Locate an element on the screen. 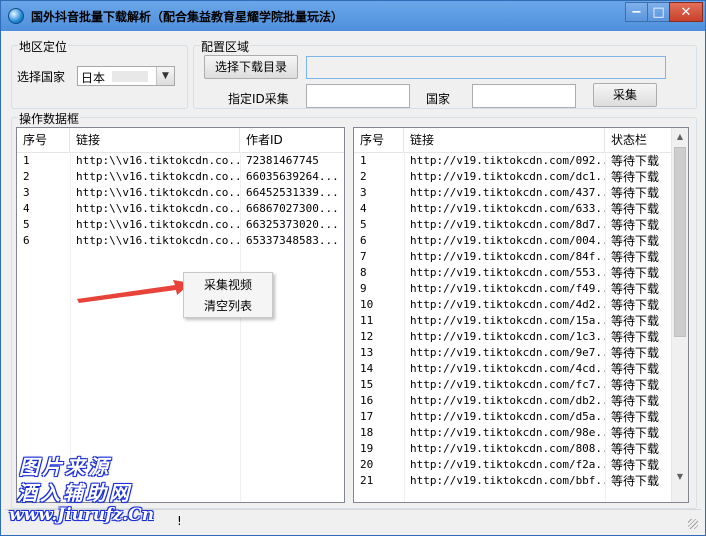 This screenshot has height=536, width=706. collect-button: 采集 is located at coordinates (625, 95).